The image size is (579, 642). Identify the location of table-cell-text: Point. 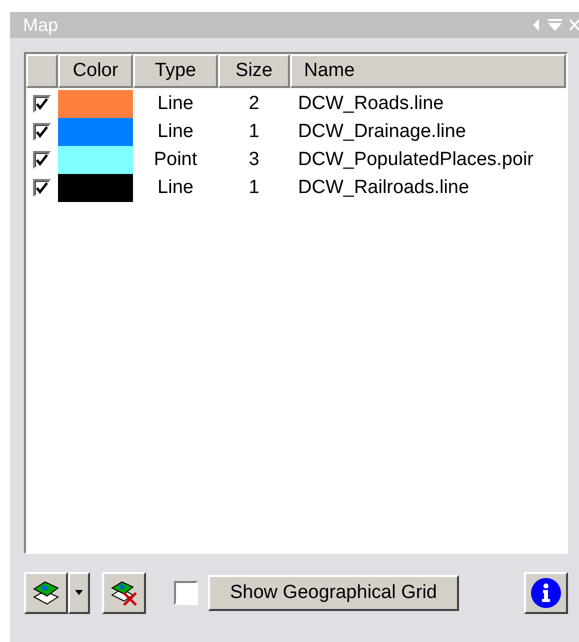
(175, 160).